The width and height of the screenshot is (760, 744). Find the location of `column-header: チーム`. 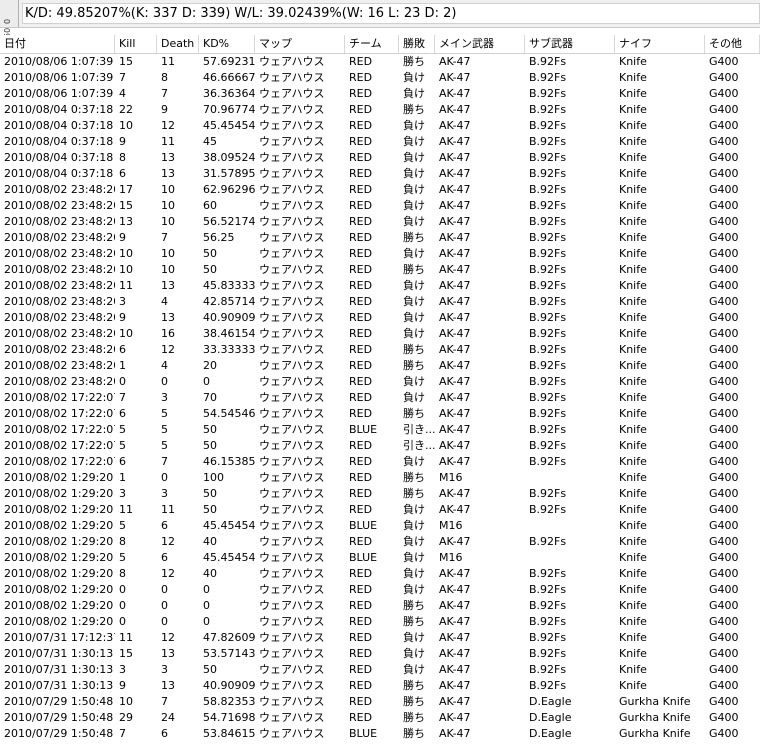

column-header: チーム is located at coordinates (372, 44).